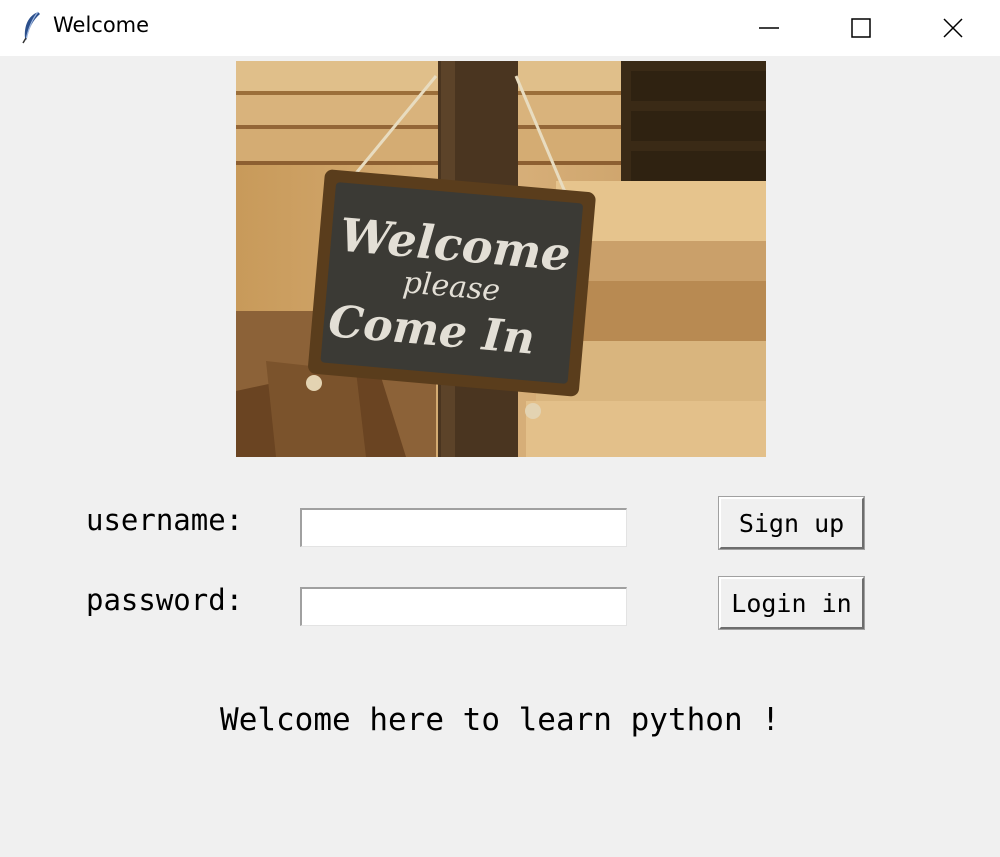  I want to click on username-label: username:, so click(165, 520).